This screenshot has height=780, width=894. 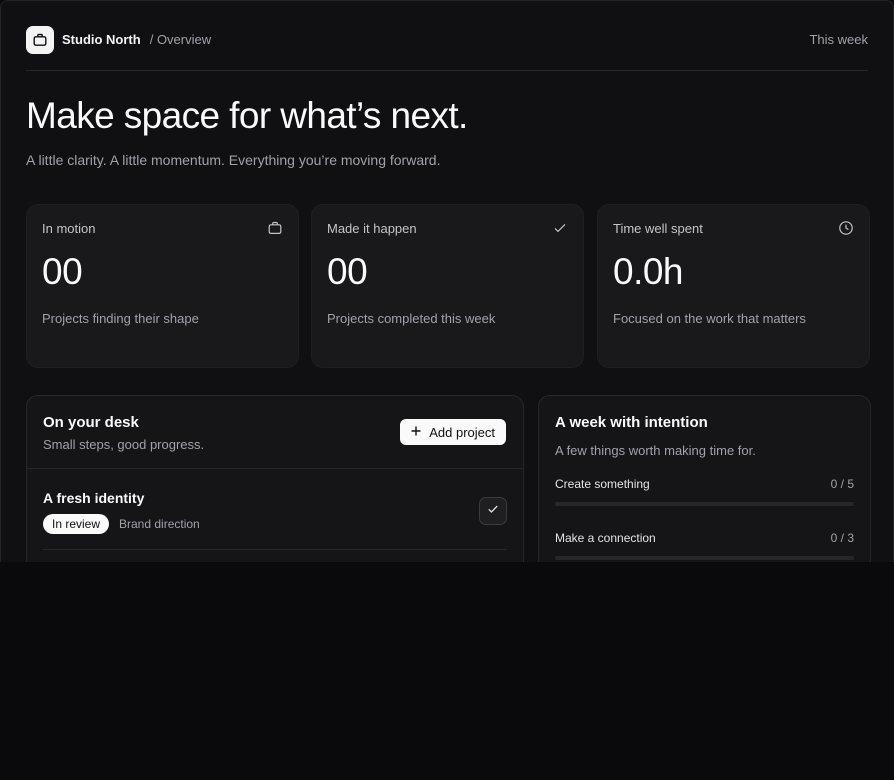 I want to click on stat-caption: Focused on the work that matters, so click(x=709, y=318).